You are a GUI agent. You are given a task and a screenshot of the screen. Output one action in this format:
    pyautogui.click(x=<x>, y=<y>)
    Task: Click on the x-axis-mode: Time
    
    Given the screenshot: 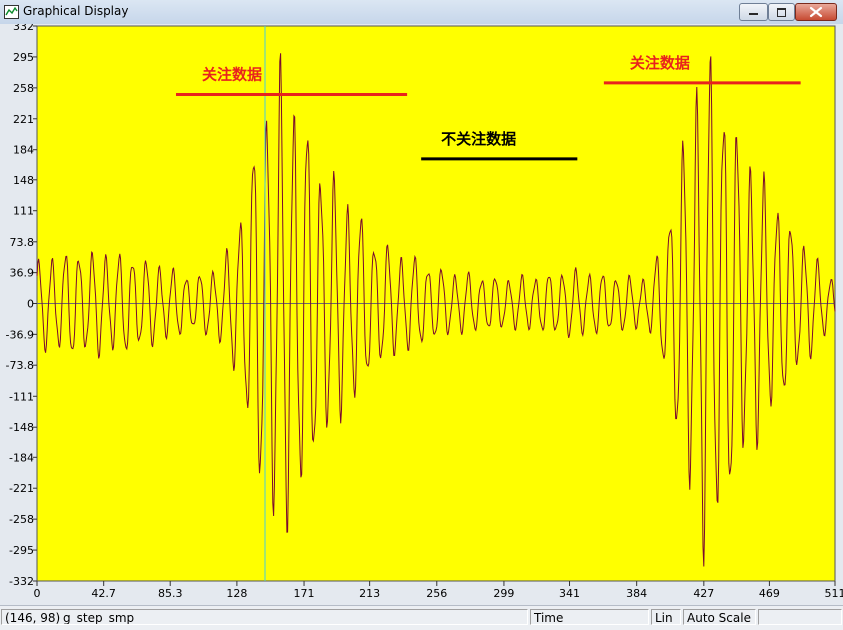 What is the action you would take?
    pyautogui.click(x=589, y=617)
    